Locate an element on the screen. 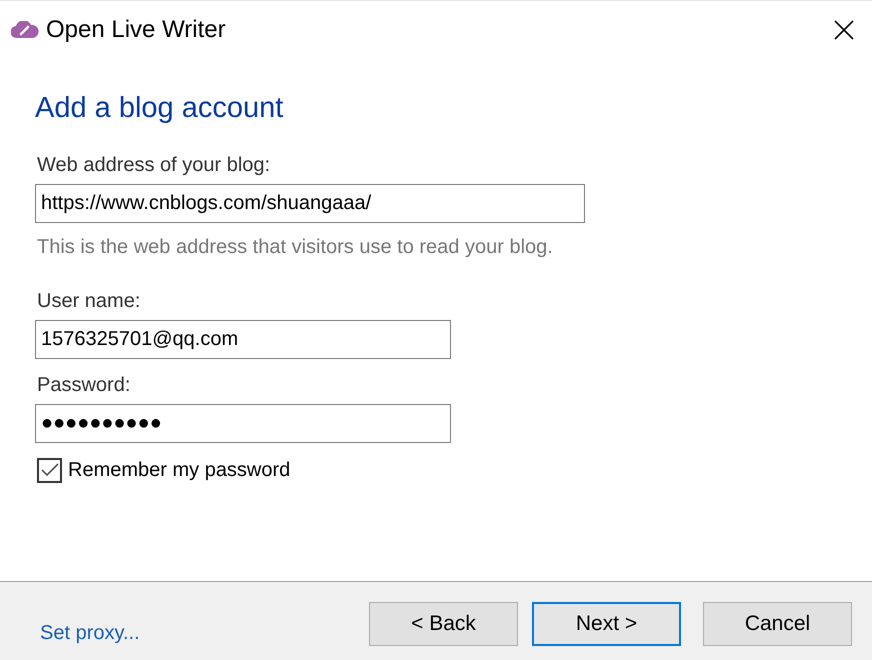 Image resolution: width=872 pixels, height=660 pixels. close-button is located at coordinates (844, 30).